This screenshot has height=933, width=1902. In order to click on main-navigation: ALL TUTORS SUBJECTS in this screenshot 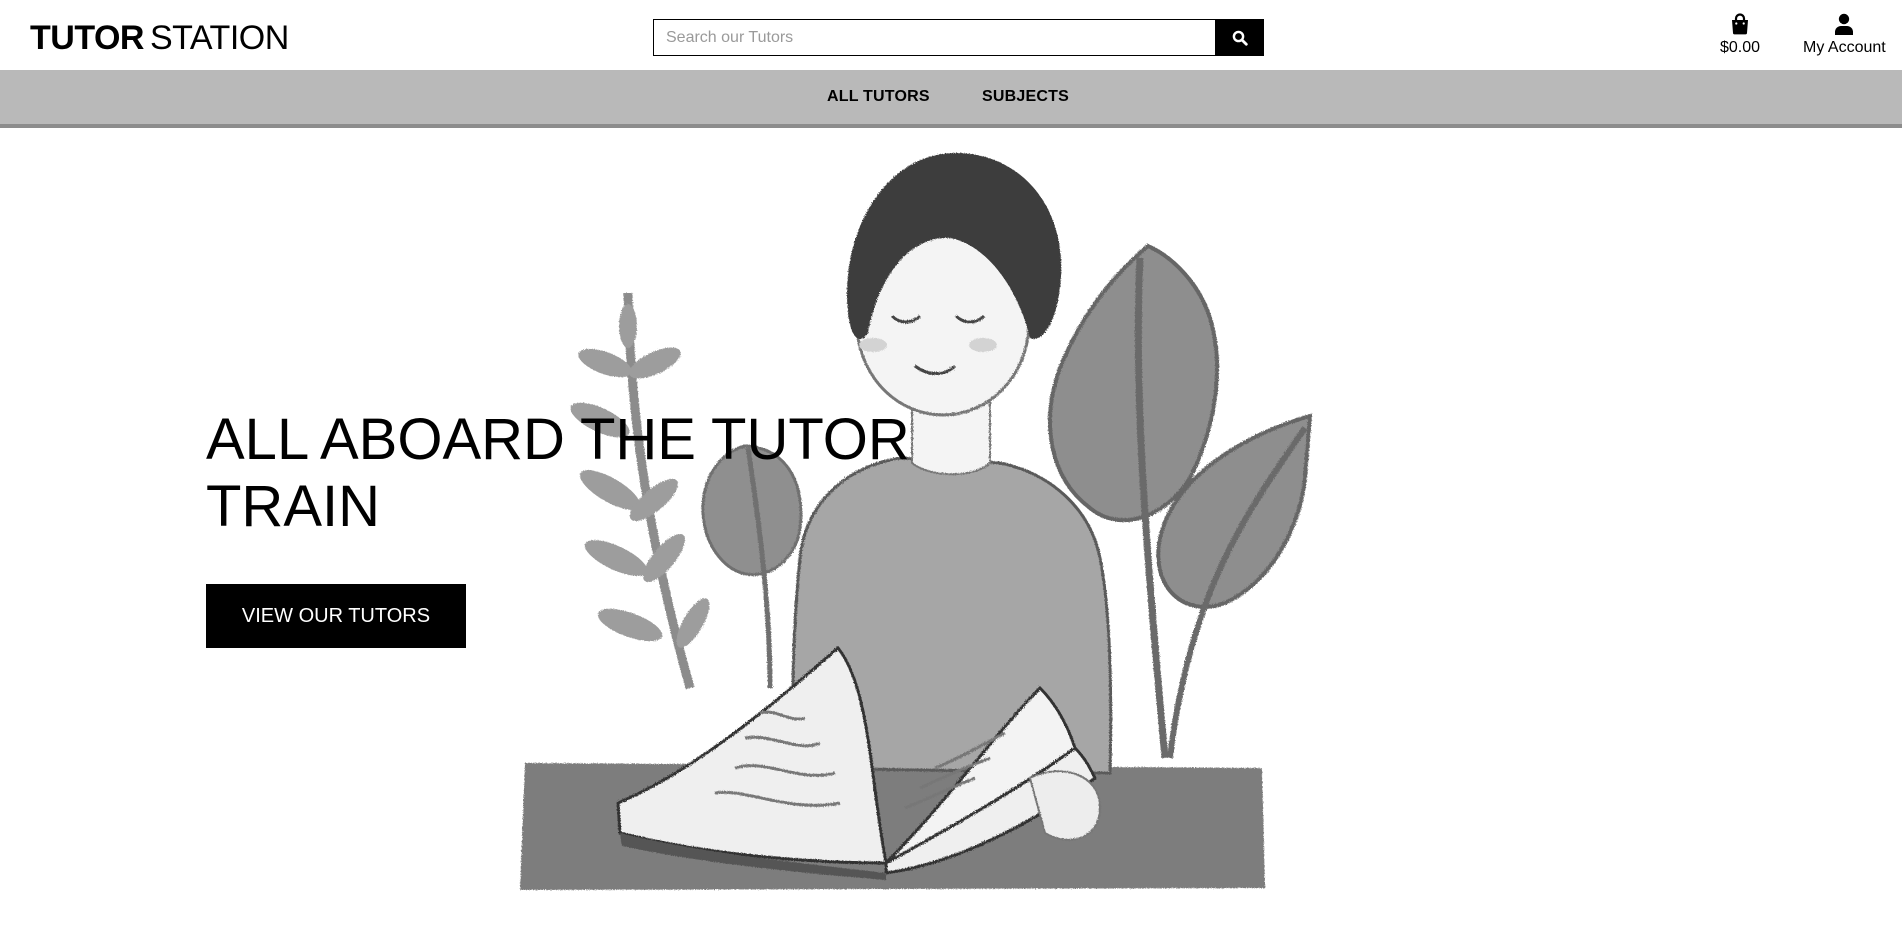, I will do `click(951, 99)`.